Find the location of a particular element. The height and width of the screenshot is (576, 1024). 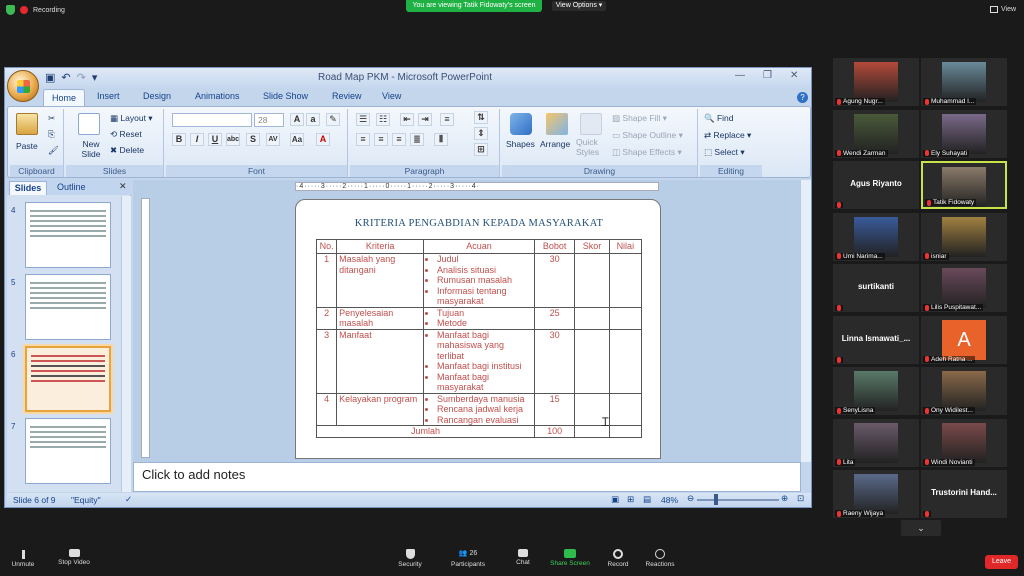

delete-button: ✖ Delete is located at coordinates (127, 150).